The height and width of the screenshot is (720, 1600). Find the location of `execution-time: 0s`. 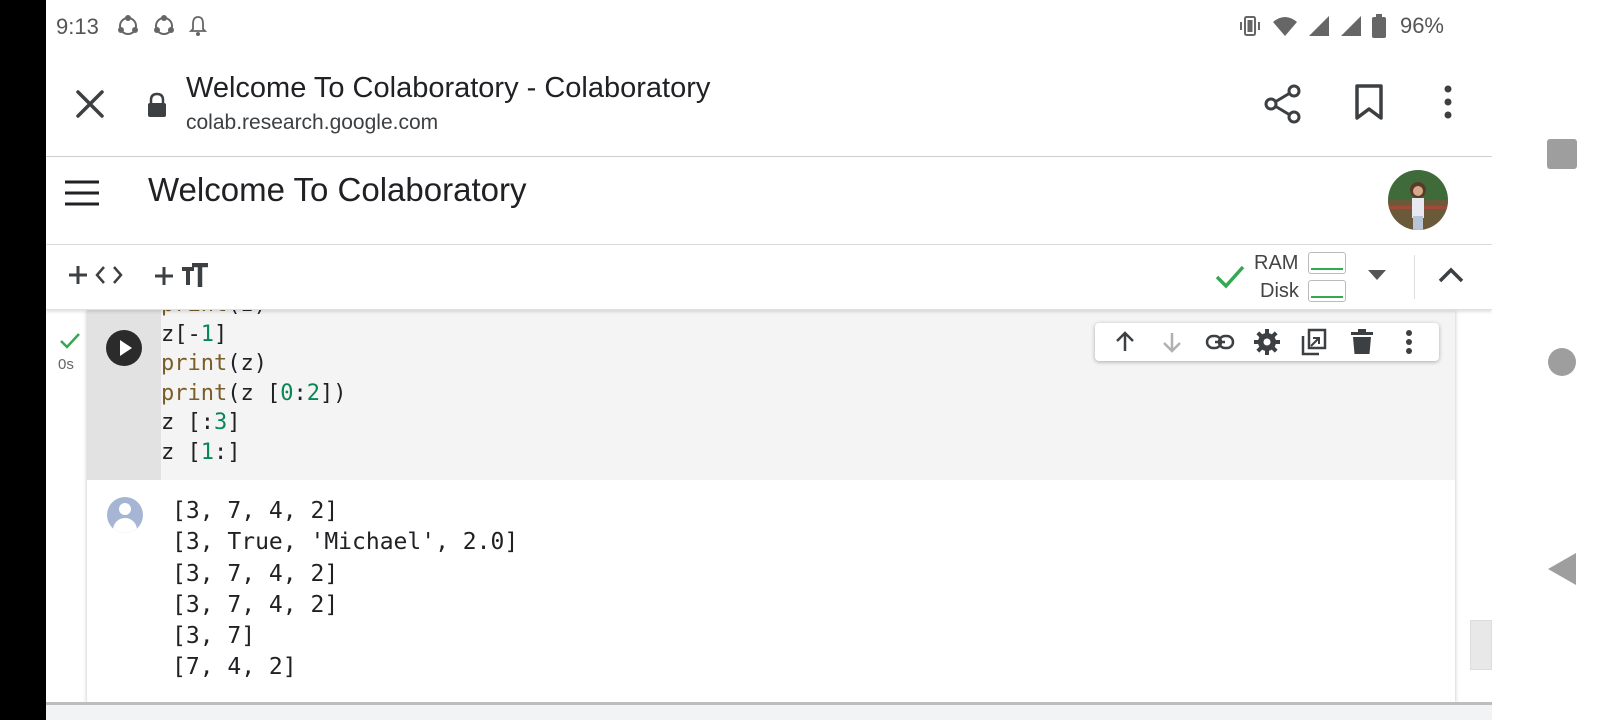

execution-time: 0s is located at coordinates (66, 364).